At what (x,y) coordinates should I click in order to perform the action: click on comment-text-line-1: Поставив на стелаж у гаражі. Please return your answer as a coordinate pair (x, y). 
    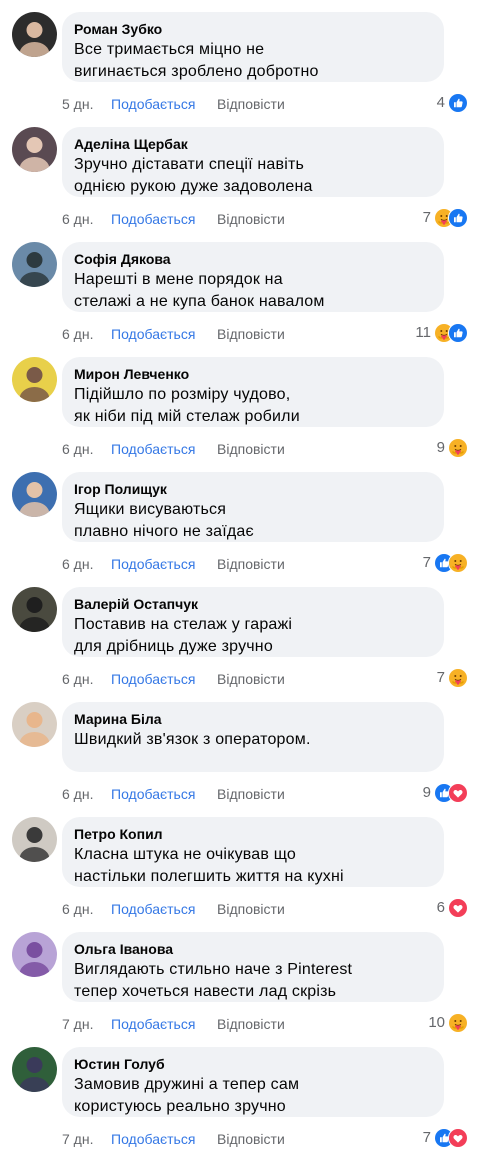
    Looking at the image, I should click on (183, 624).